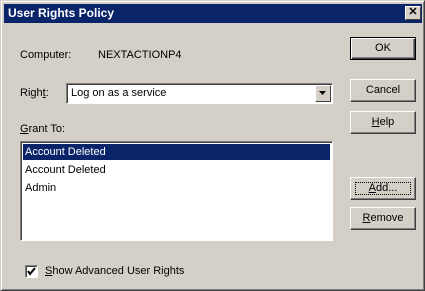 The width and height of the screenshot is (425, 291). Describe the element at coordinates (213, 13) in the screenshot. I see `title-bar: User Rights Policy ✕` at that location.